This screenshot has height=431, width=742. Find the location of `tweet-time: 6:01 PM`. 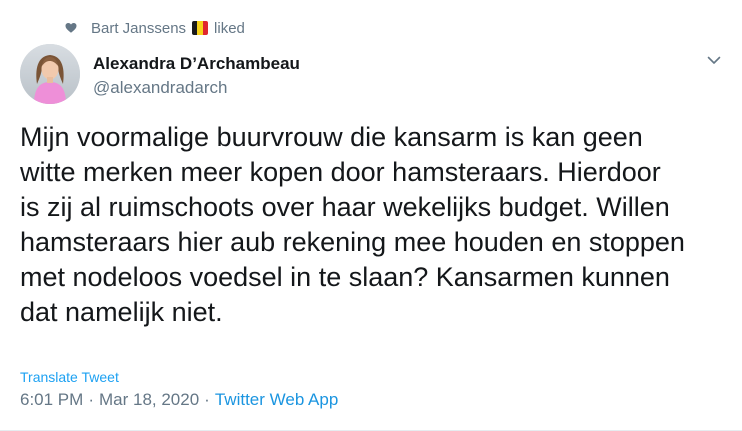

tweet-time: 6:01 PM is located at coordinates (51, 399).